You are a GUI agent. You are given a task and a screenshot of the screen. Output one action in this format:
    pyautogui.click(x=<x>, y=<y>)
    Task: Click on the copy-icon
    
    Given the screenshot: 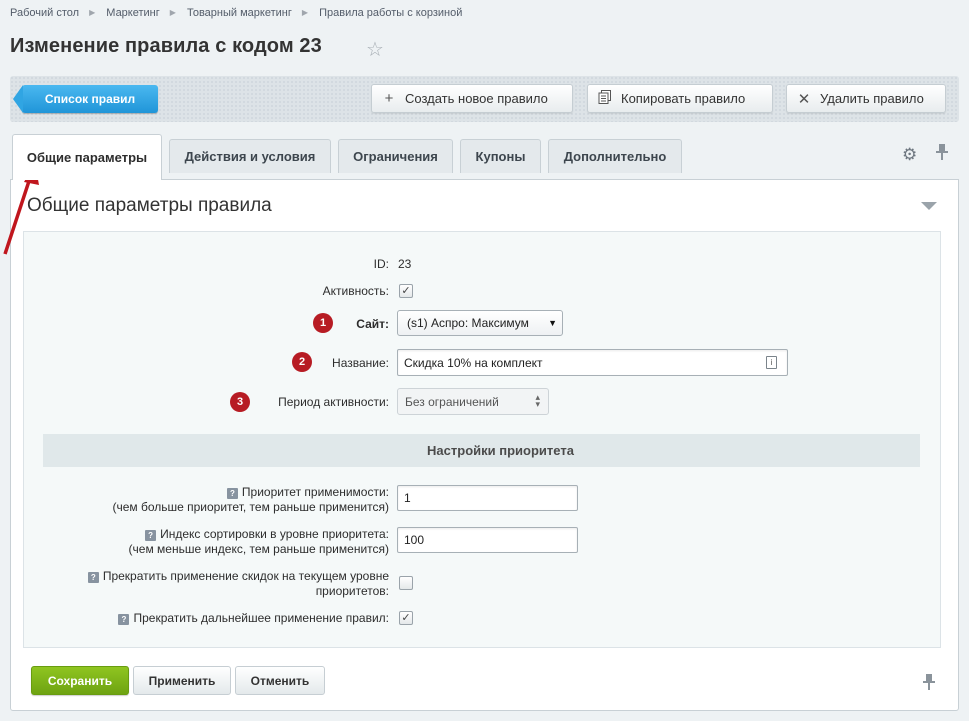 What is the action you would take?
    pyautogui.click(x=605, y=98)
    